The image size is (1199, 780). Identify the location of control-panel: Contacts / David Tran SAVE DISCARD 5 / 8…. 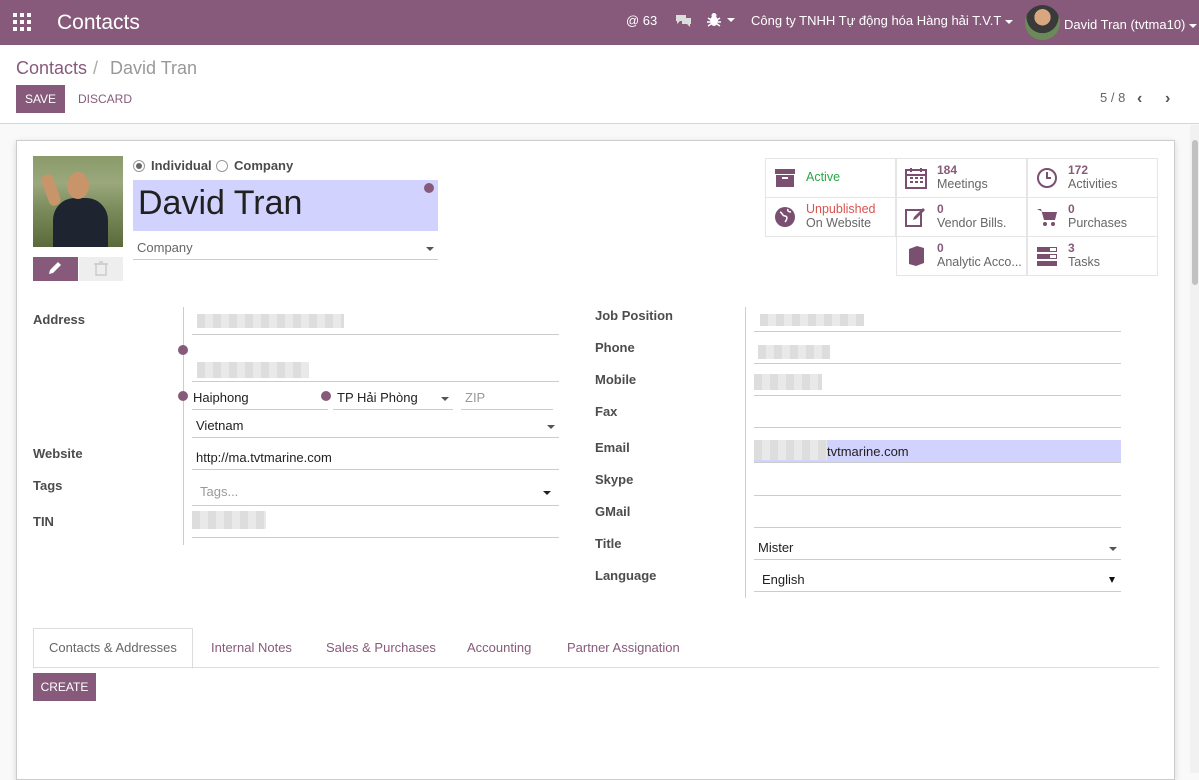
(599, 84).